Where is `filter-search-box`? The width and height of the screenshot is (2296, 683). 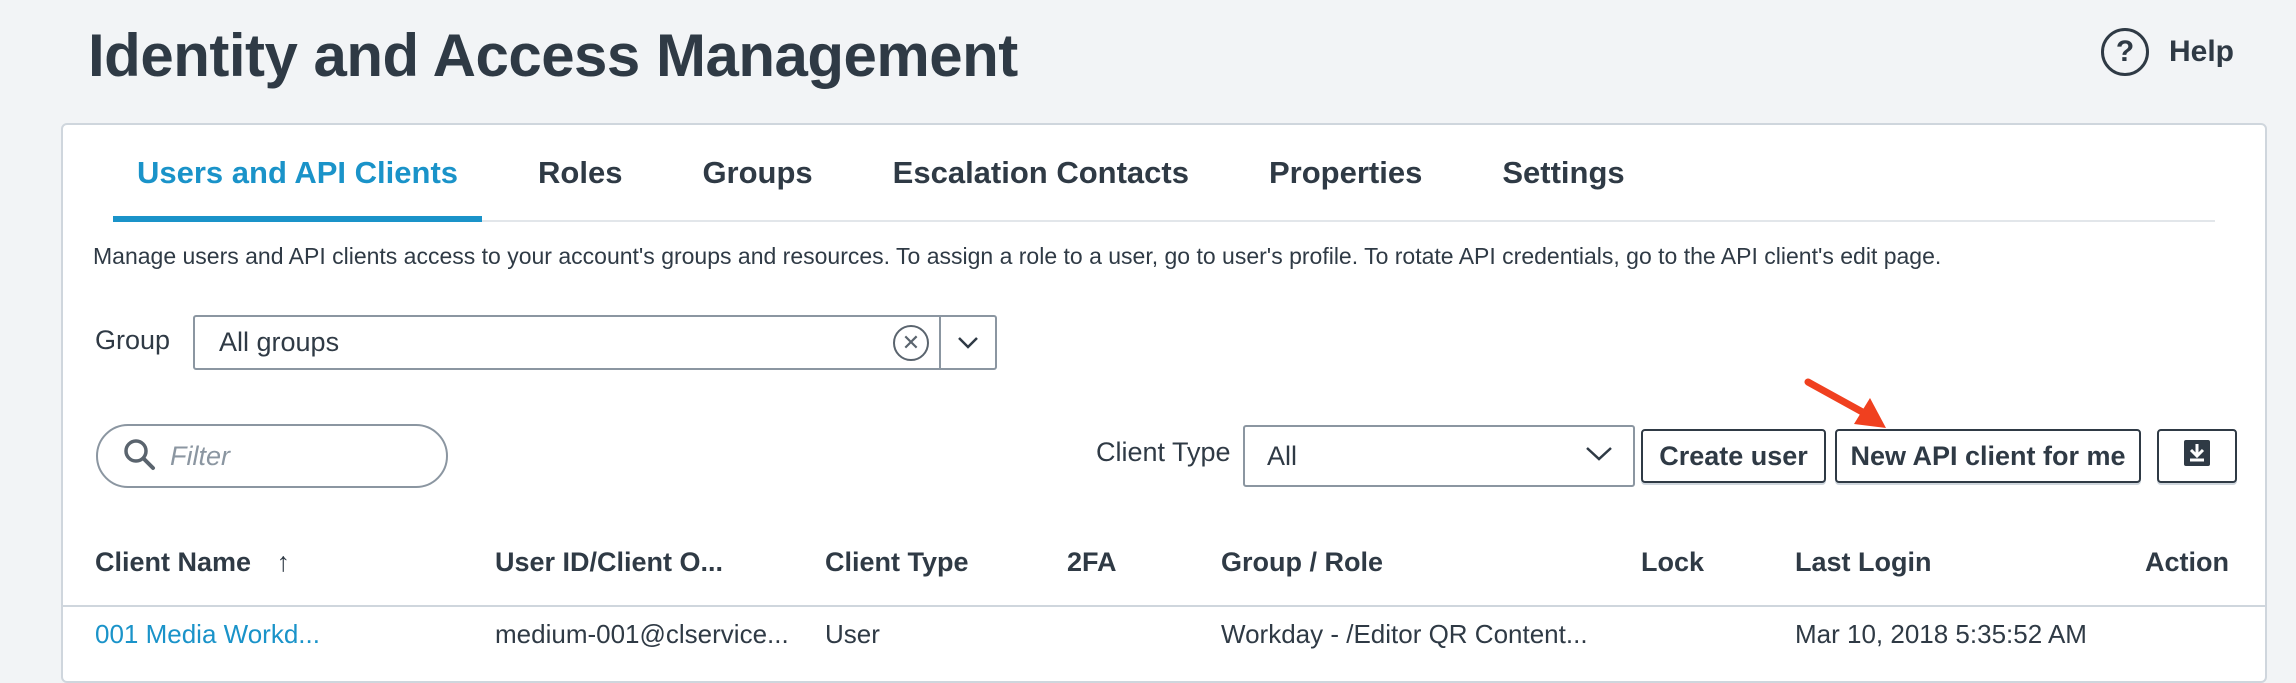
filter-search-box is located at coordinates (272, 456).